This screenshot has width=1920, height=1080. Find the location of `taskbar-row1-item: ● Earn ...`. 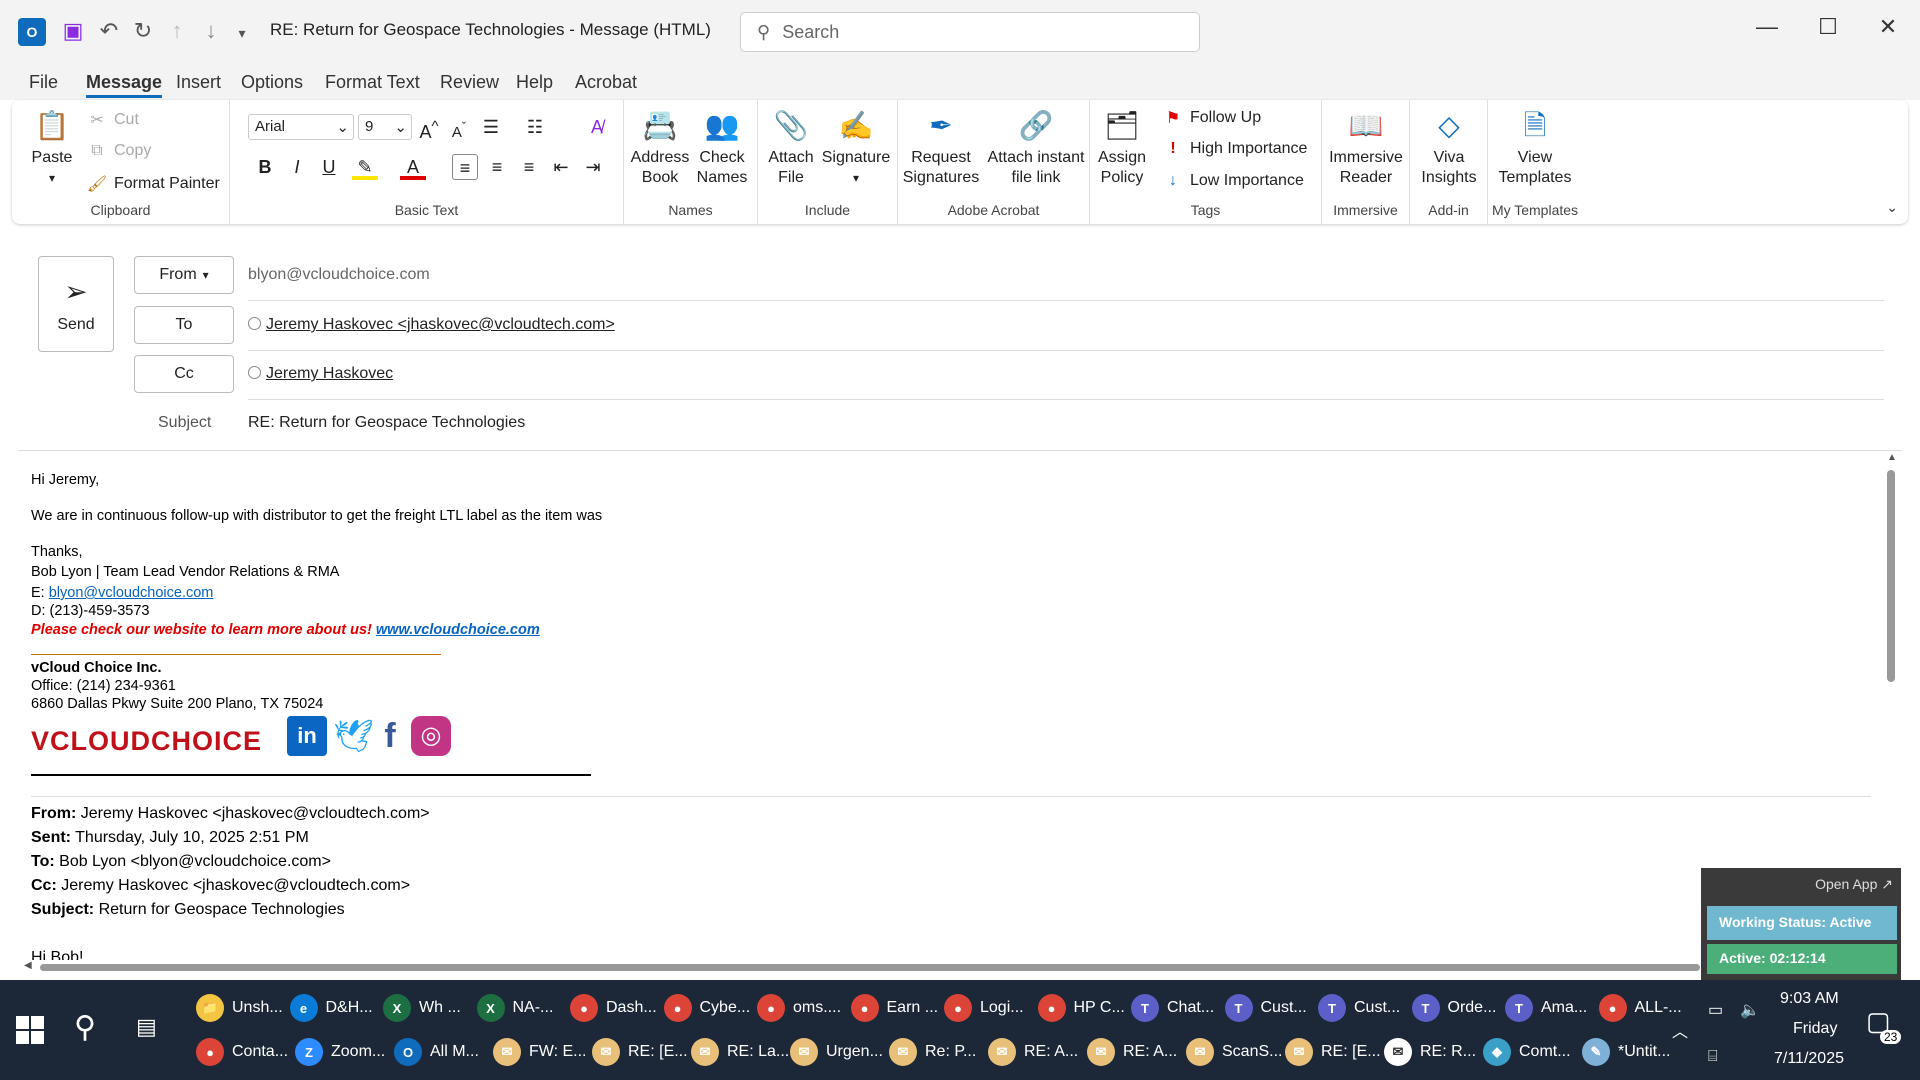

taskbar-row1-item: ● Earn ... is located at coordinates (894, 1008).